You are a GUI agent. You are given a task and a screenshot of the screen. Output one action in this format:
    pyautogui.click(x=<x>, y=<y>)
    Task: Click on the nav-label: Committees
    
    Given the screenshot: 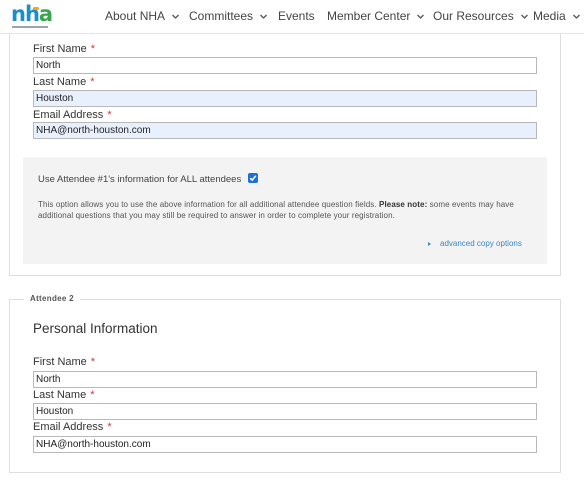 What is the action you would take?
    pyautogui.click(x=221, y=16)
    